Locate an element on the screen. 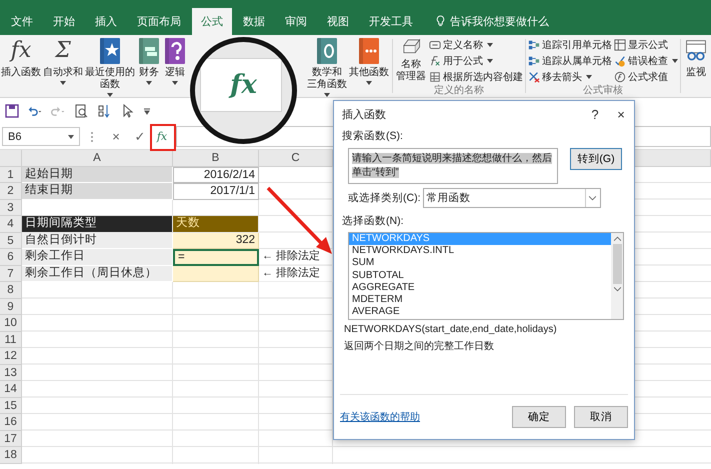  column-header: C is located at coordinates (296, 158).